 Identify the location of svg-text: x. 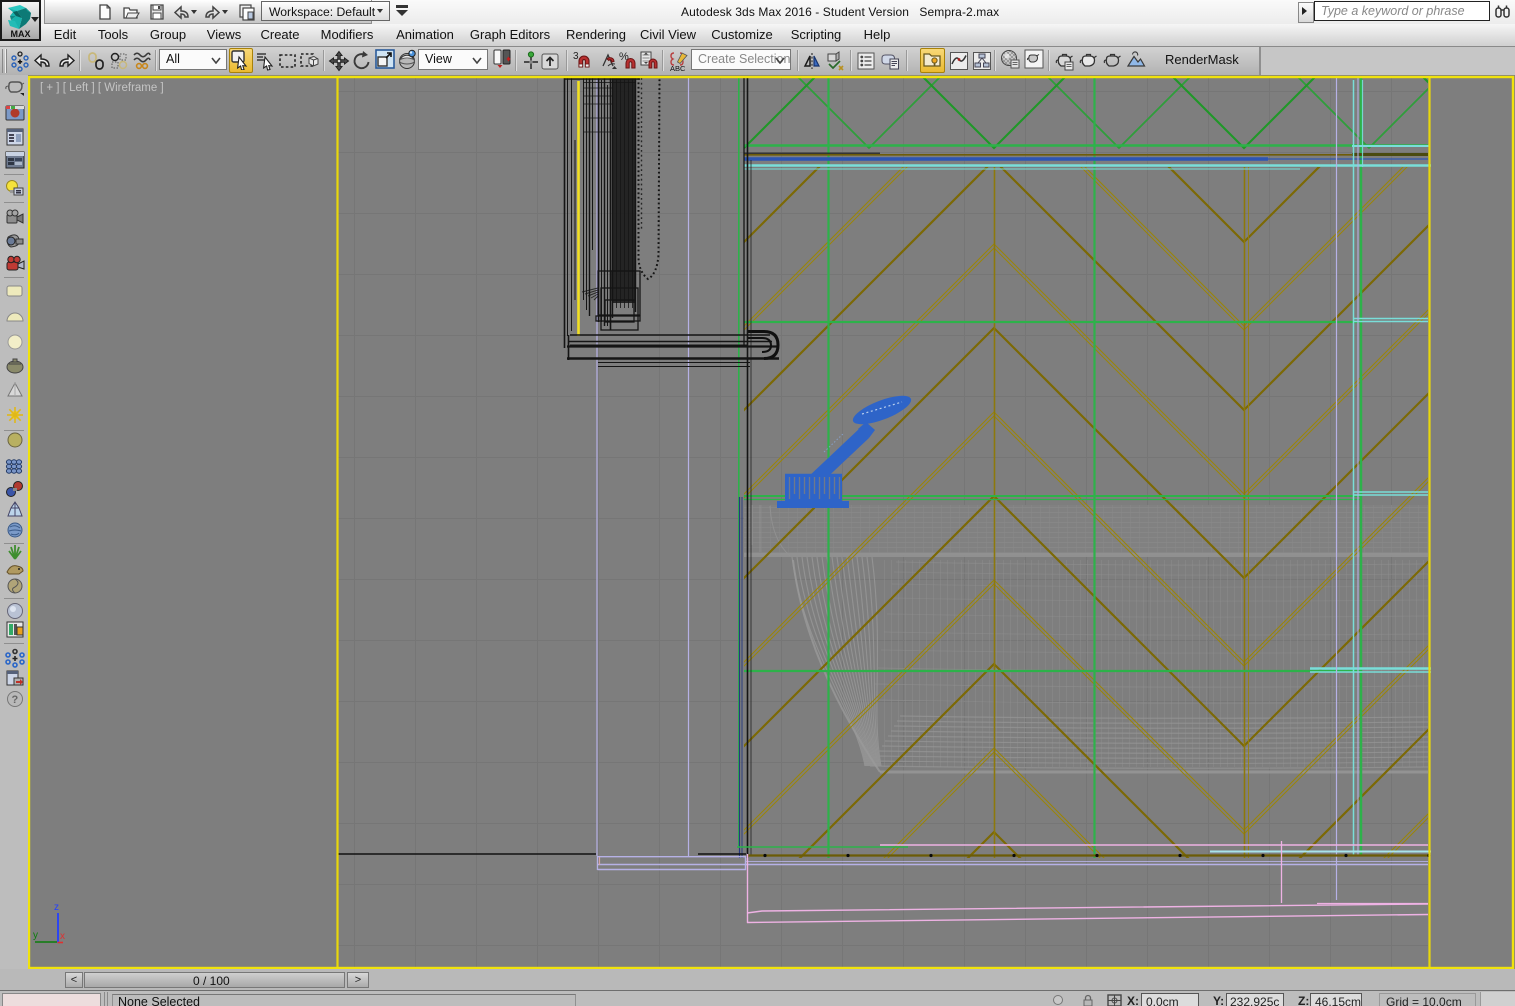
(62, 936).